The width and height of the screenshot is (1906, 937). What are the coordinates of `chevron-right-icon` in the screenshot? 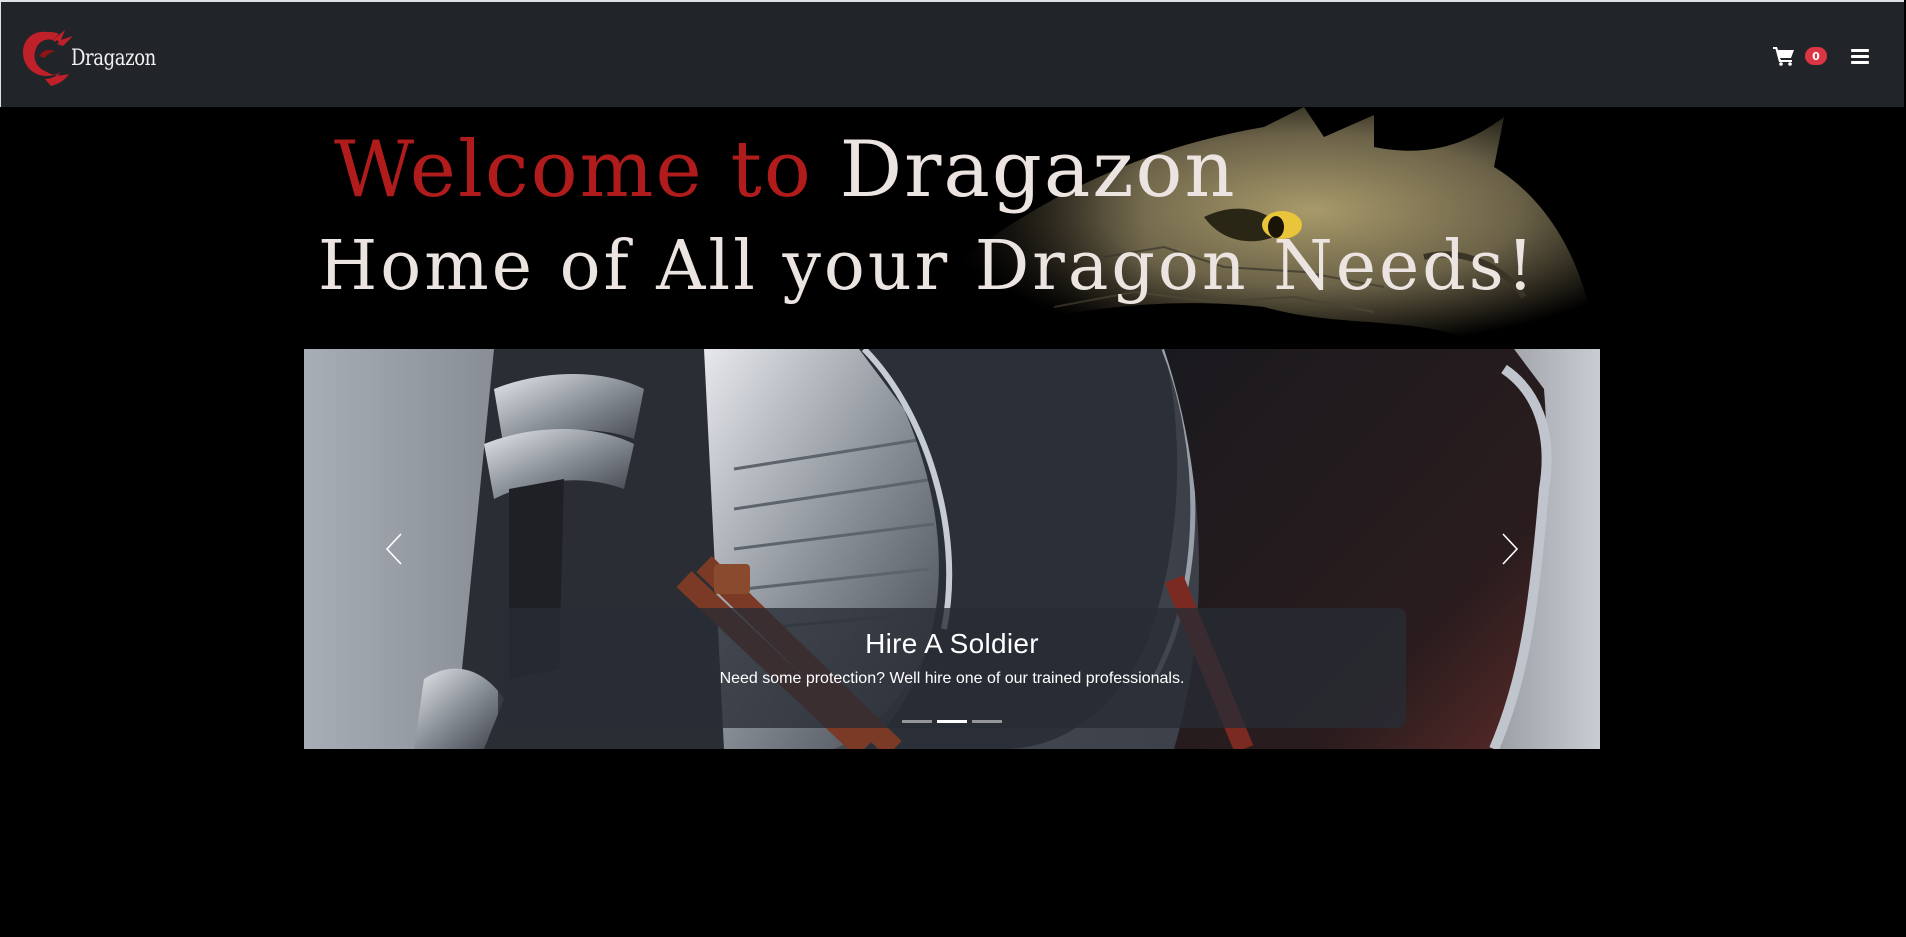 It's located at (1510, 549).